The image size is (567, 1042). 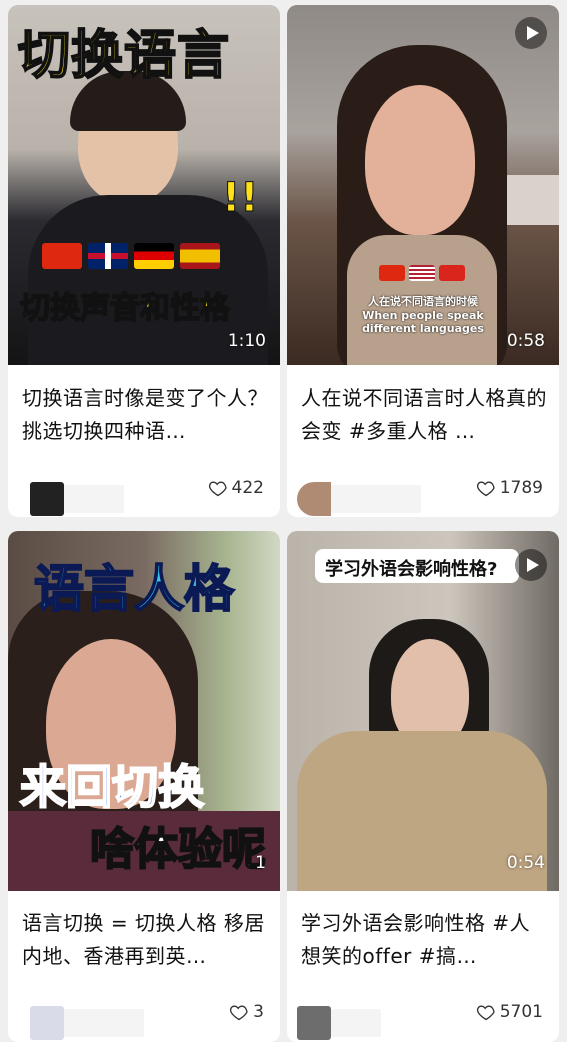 I want to click on like-button: 3, so click(x=246, y=1012).